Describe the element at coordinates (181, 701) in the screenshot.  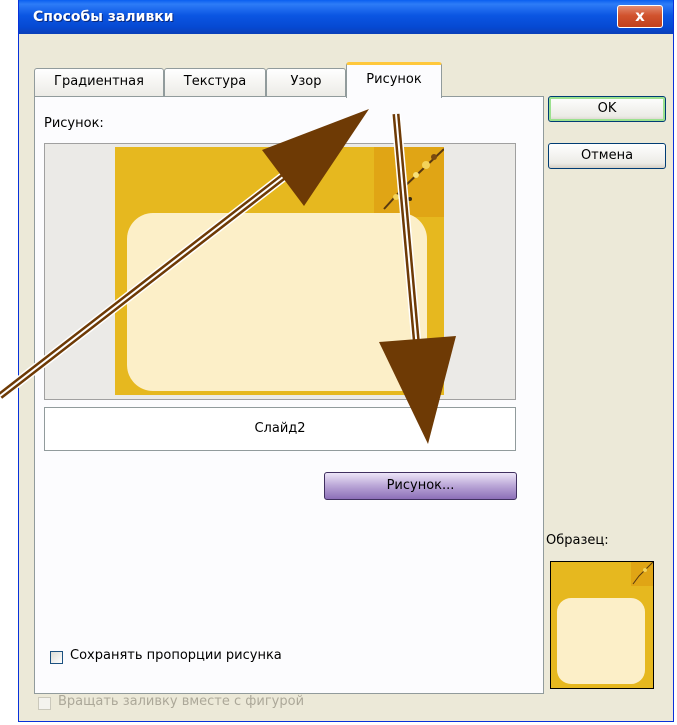
I see `rotate-with-shape-label: Вращать заливку вместе с фигурой` at that location.